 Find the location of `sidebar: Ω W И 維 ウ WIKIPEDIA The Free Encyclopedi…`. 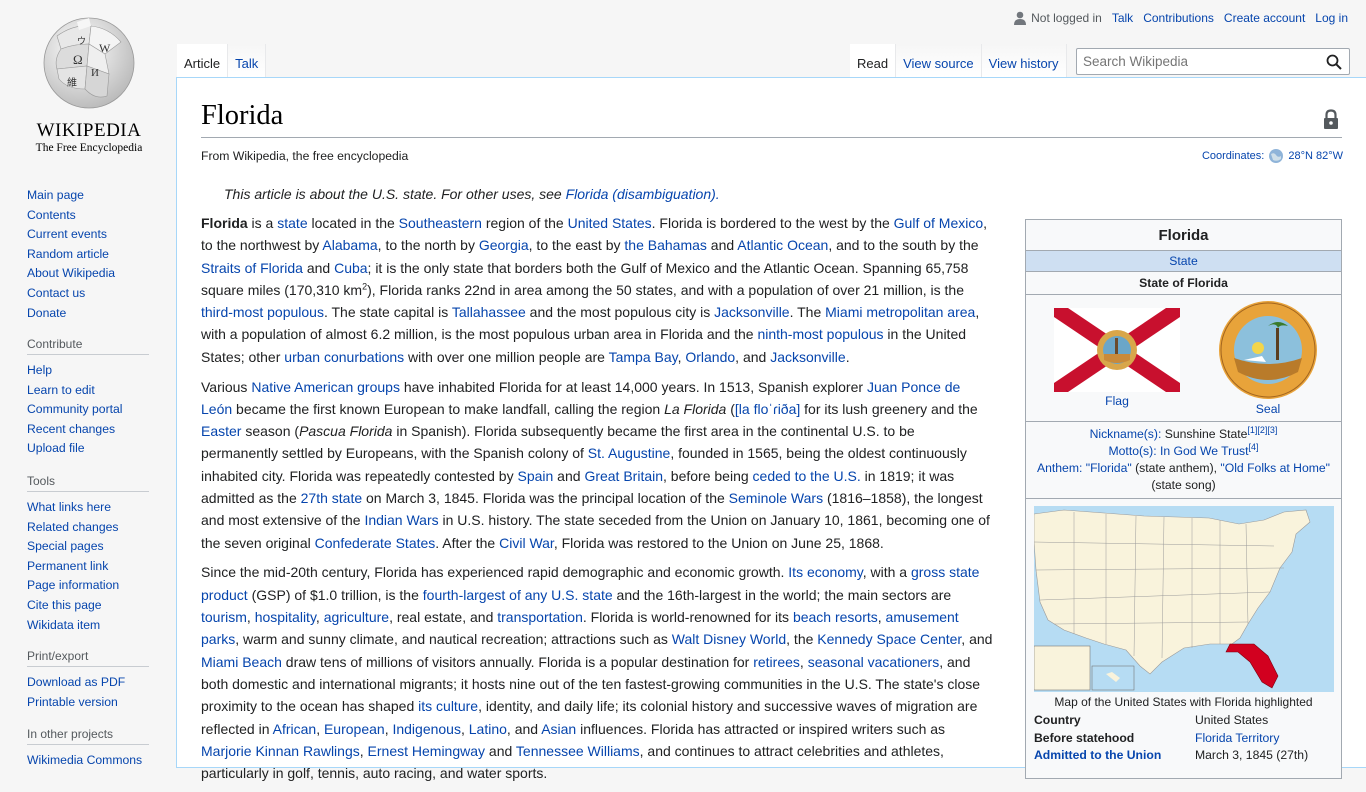

sidebar: Ω W И 維 ウ WIKIPEDIA The Free Encyclopedi… is located at coordinates (88, 384).